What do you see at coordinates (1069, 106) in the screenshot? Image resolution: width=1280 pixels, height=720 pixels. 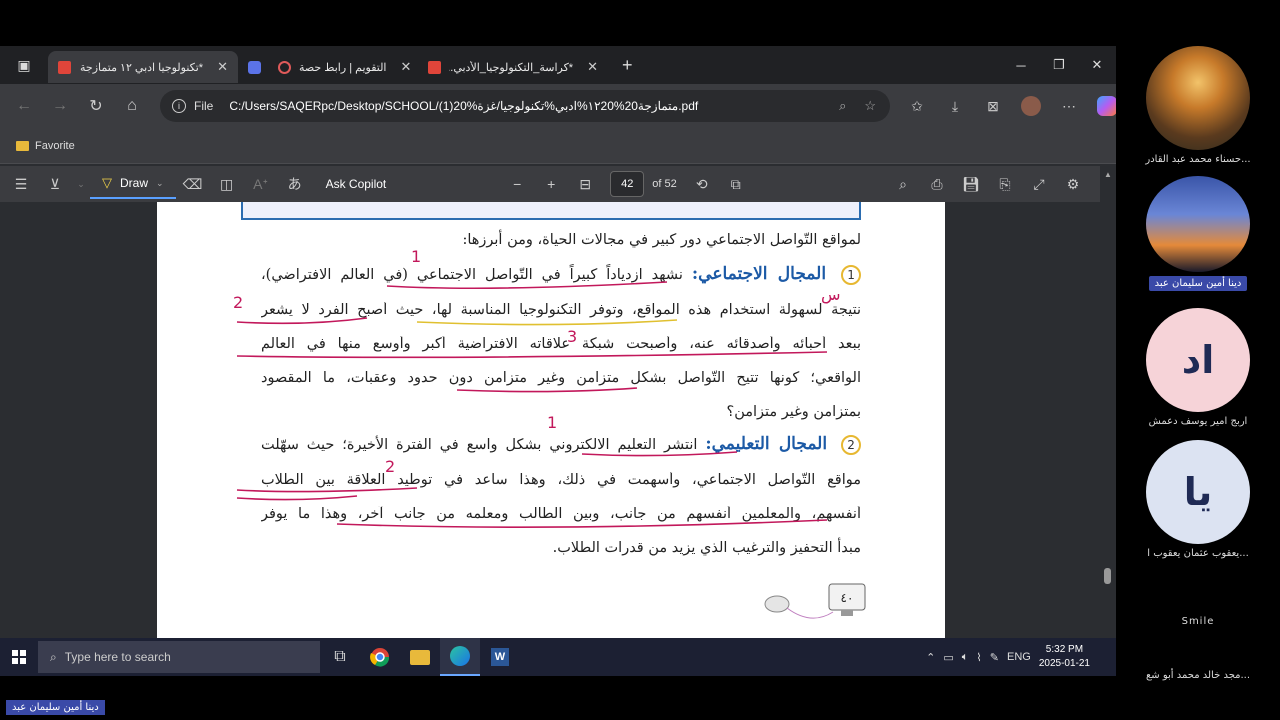 I see `more-icon: ⋯` at bounding box center [1069, 106].